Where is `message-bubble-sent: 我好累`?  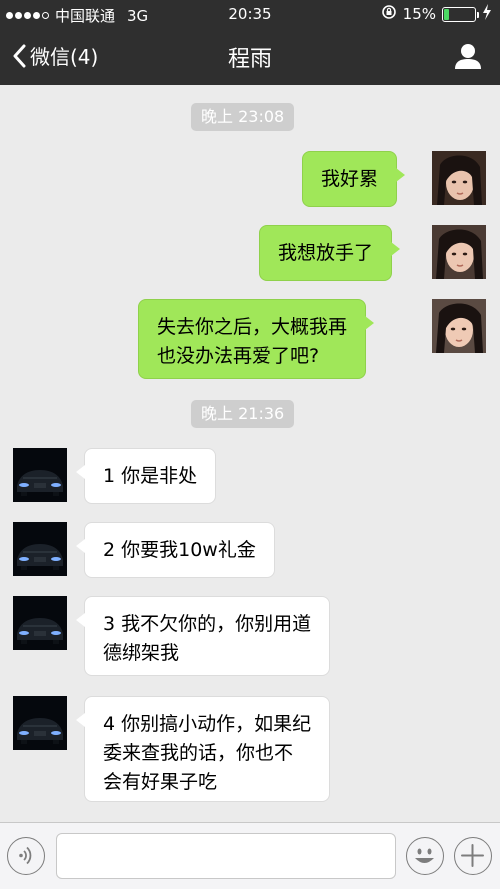
message-bubble-sent: 我好累 is located at coordinates (354, 179).